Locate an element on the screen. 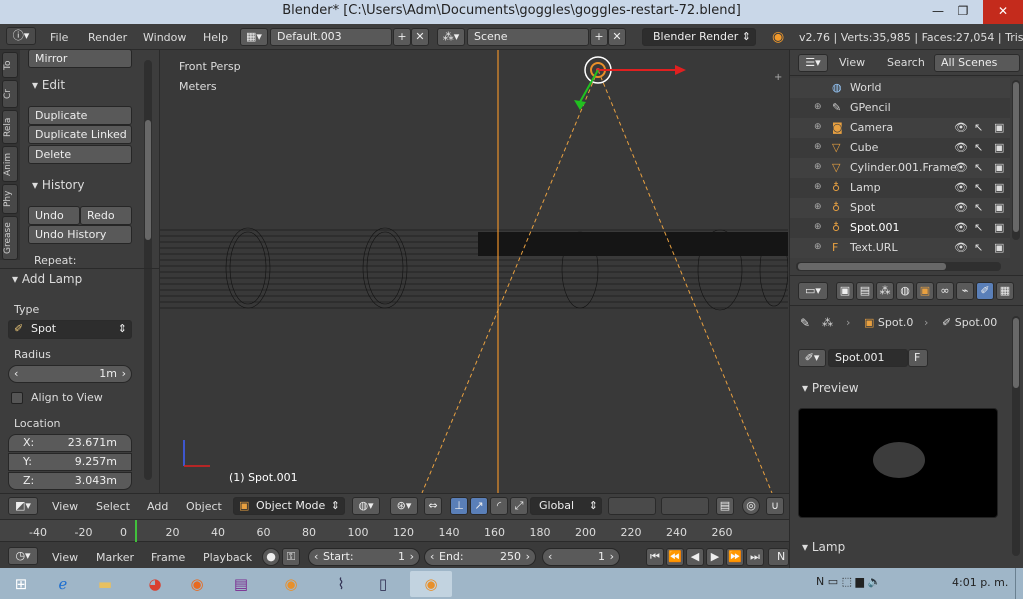  texture-tab-icon: ▦ is located at coordinates (1005, 291).